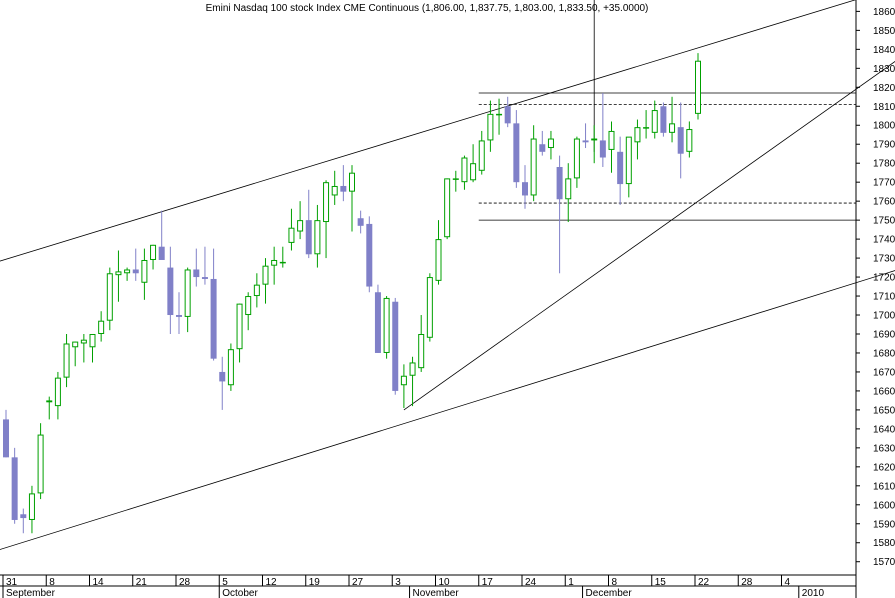 The height and width of the screenshot is (598, 895). What do you see at coordinates (884, 505) in the screenshot?
I see `y-tick-label: 1600` at bounding box center [884, 505].